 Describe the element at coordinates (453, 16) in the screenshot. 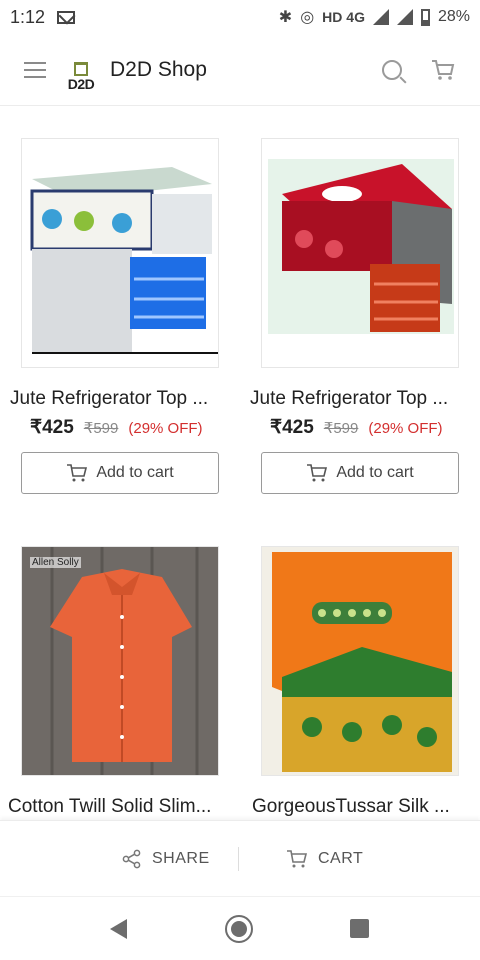

I see `battery-level: 28%` at that location.